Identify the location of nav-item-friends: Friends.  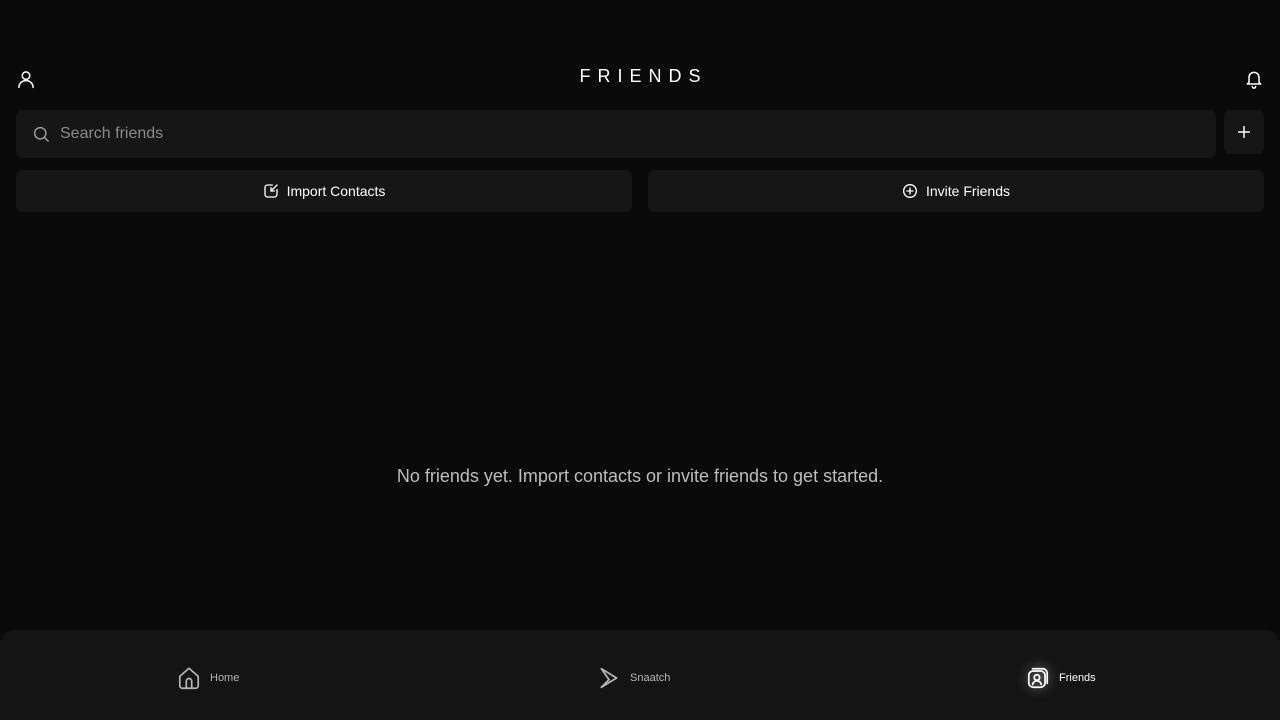
(1060, 678).